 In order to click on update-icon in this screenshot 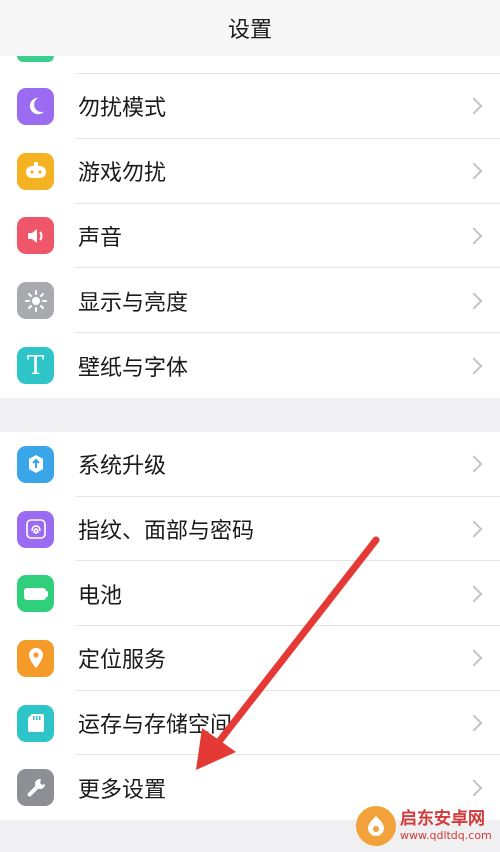, I will do `click(35, 464)`.